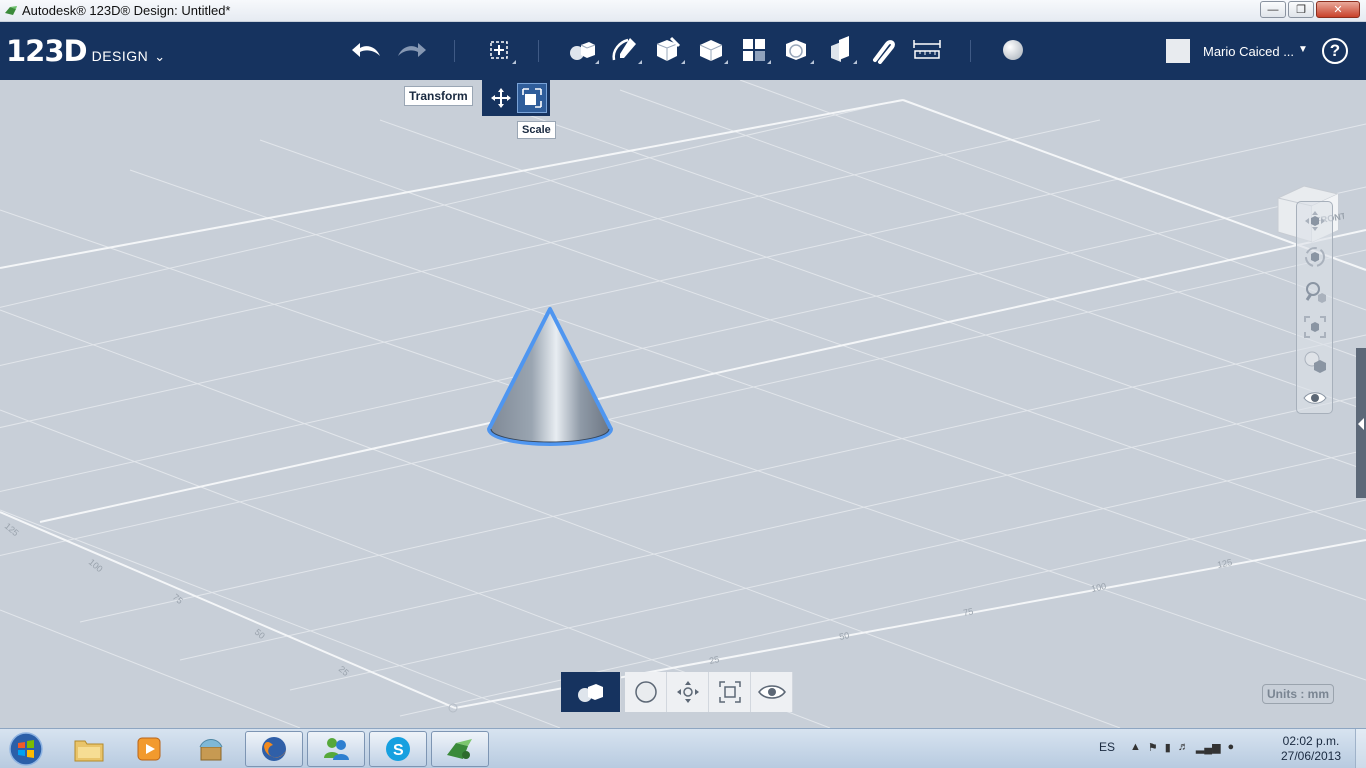 This screenshot has height=768, width=1366. I want to click on material-view-icon, so click(1315, 362).